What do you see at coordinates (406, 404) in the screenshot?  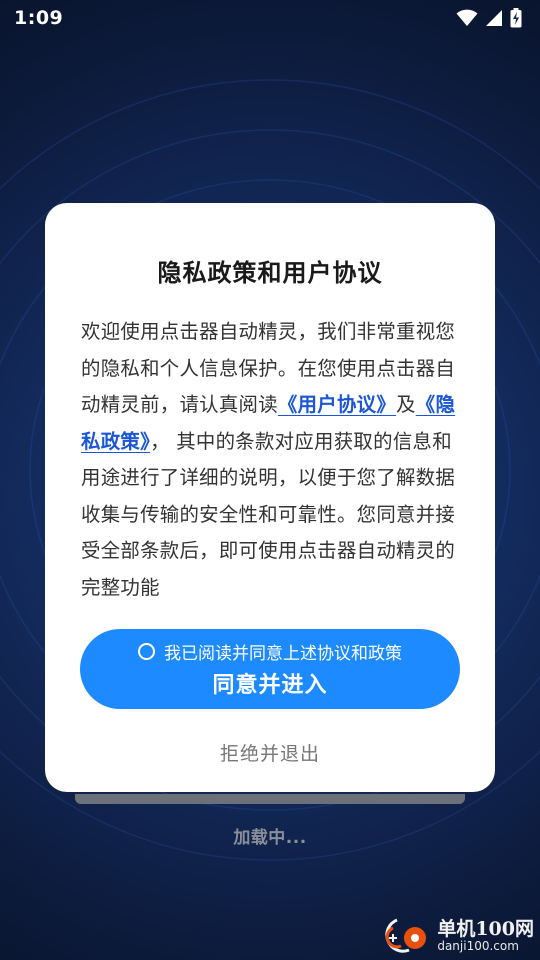 I see `and-word: 及` at bounding box center [406, 404].